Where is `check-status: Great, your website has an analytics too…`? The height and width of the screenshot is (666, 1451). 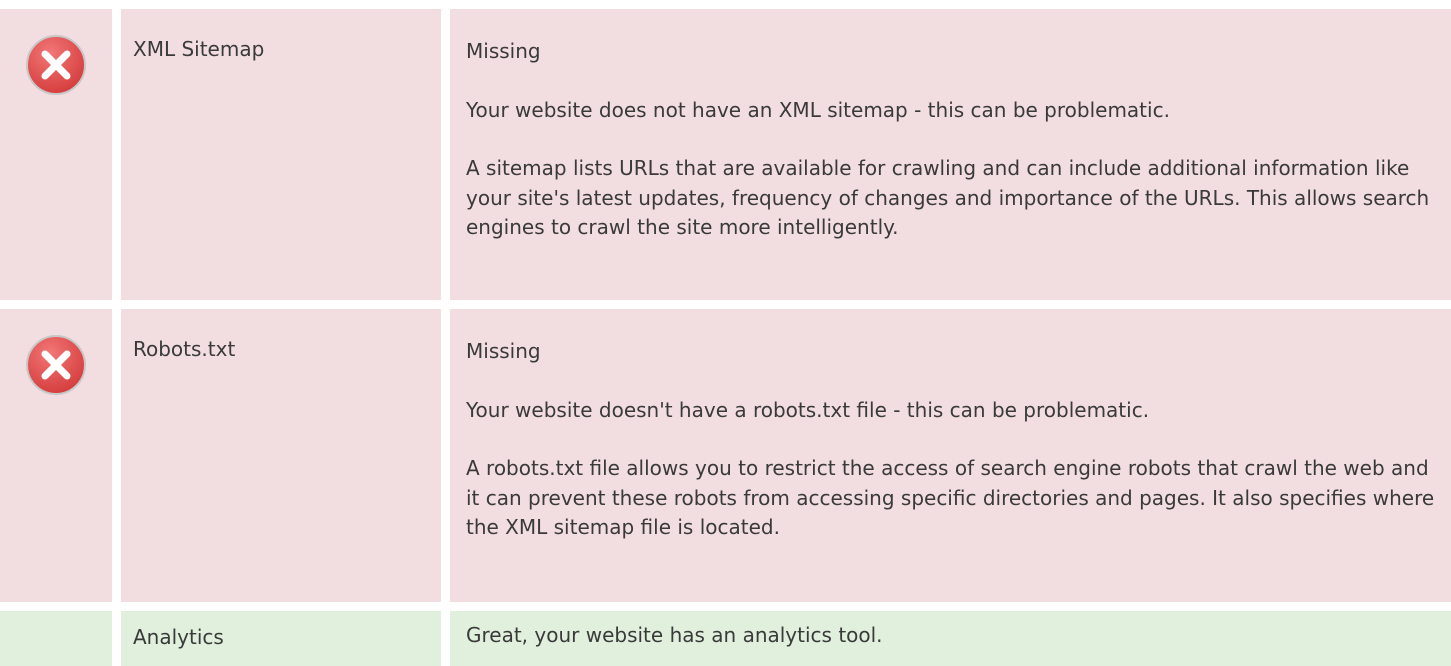
check-status: Great, your website has an analytics too… is located at coordinates (674, 635).